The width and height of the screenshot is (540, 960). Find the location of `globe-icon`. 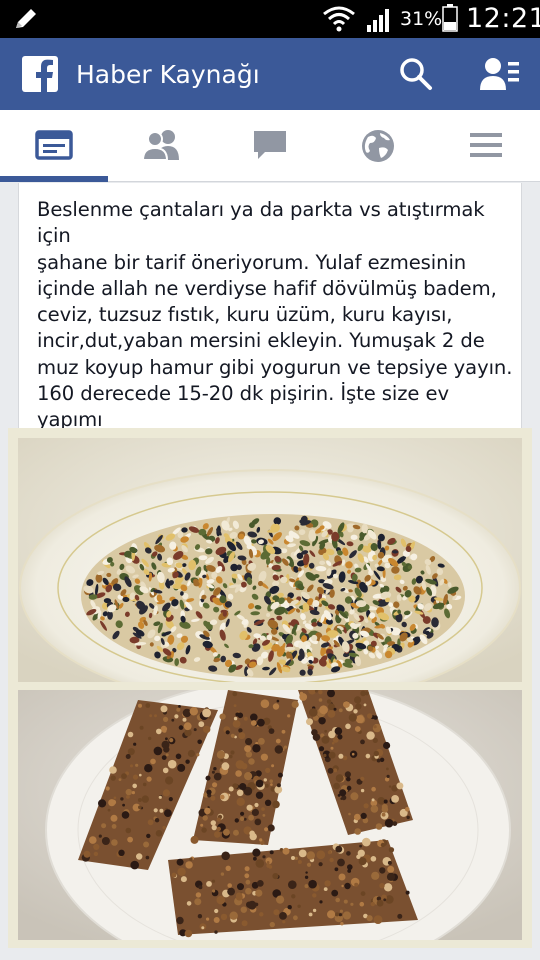

globe-icon is located at coordinates (378, 146).